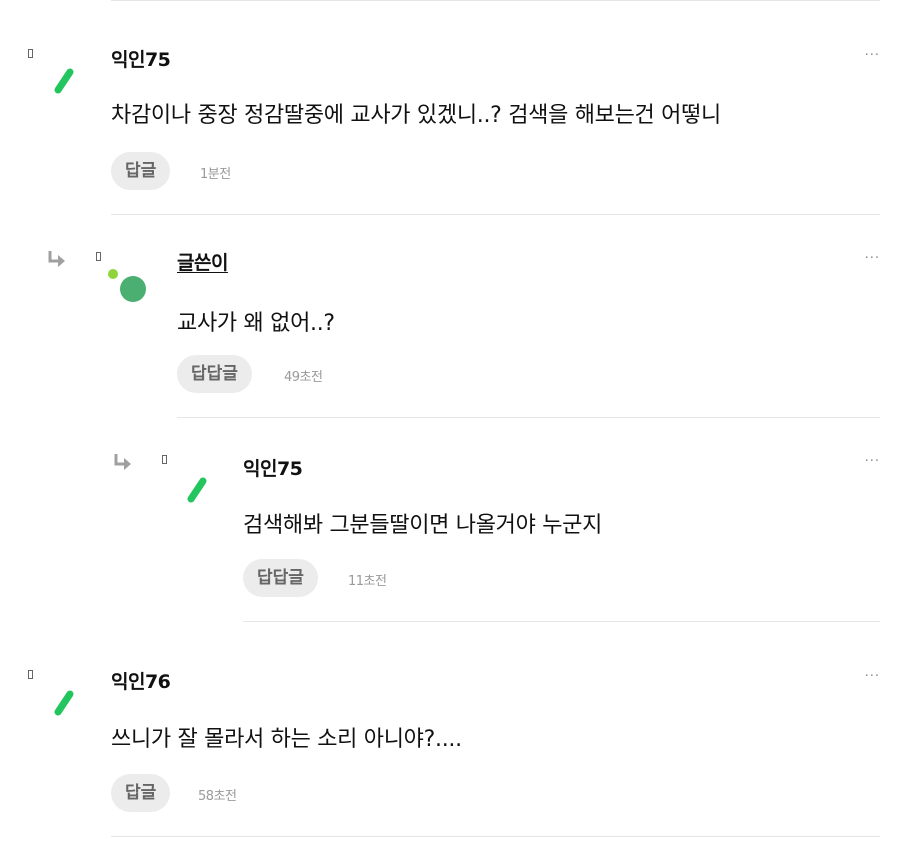  Describe the element at coordinates (215, 174) in the screenshot. I see `comment-timestamp: 1분전` at that location.